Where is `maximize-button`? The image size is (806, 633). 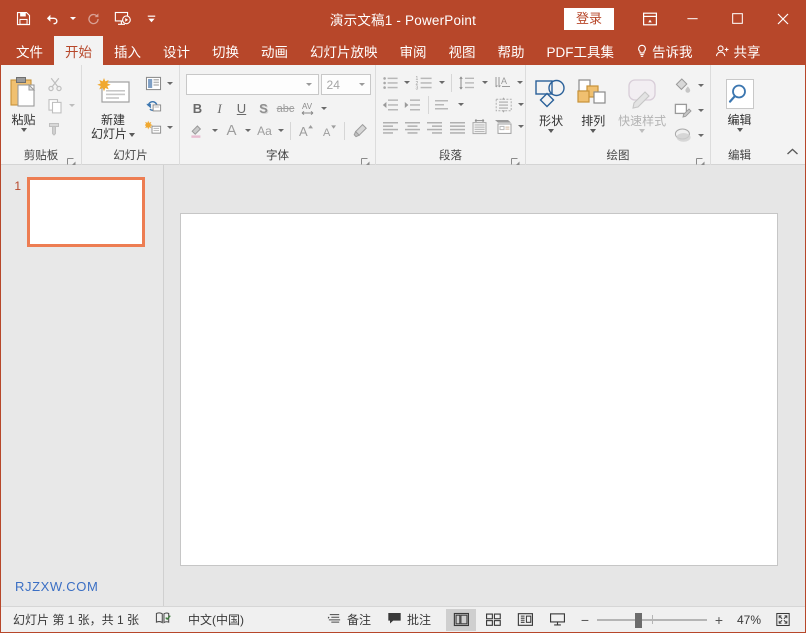
maximize-button is located at coordinates (737, 18).